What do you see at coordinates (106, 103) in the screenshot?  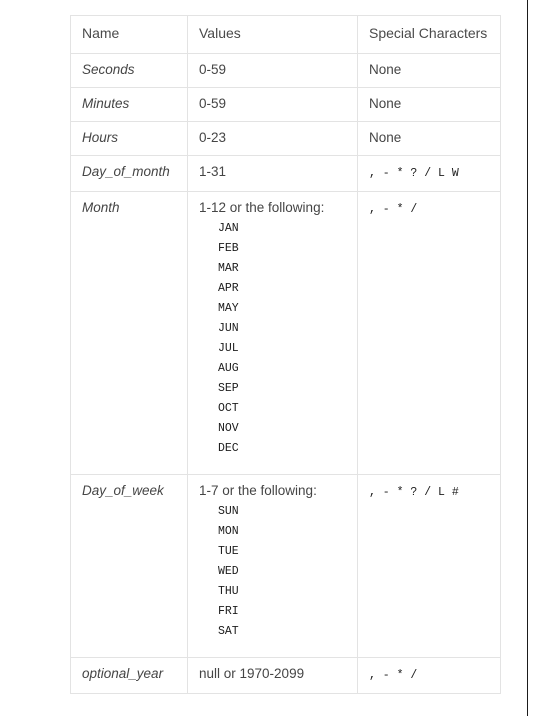 I see `field-name-label: Minutes` at bounding box center [106, 103].